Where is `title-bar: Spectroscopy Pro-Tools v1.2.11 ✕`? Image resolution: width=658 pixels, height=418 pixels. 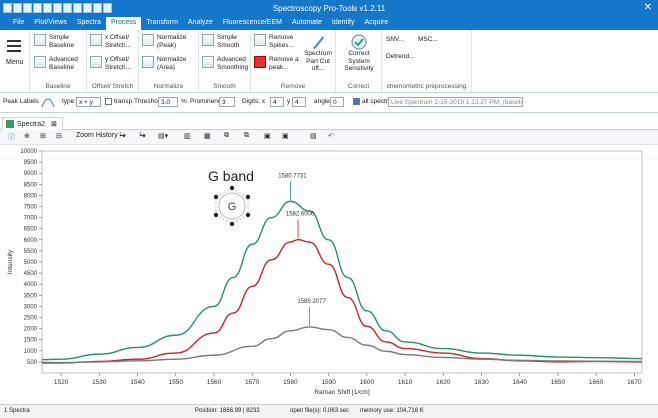
title-bar: Spectroscopy Pro-Tools v1.2.11 ✕ is located at coordinates (329, 8).